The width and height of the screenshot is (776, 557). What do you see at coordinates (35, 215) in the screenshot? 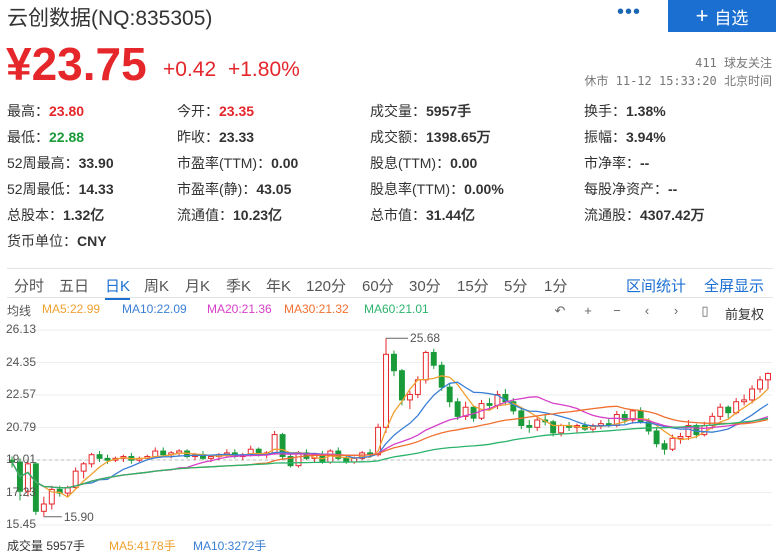
I see `stat-label: 总股本：` at bounding box center [35, 215].